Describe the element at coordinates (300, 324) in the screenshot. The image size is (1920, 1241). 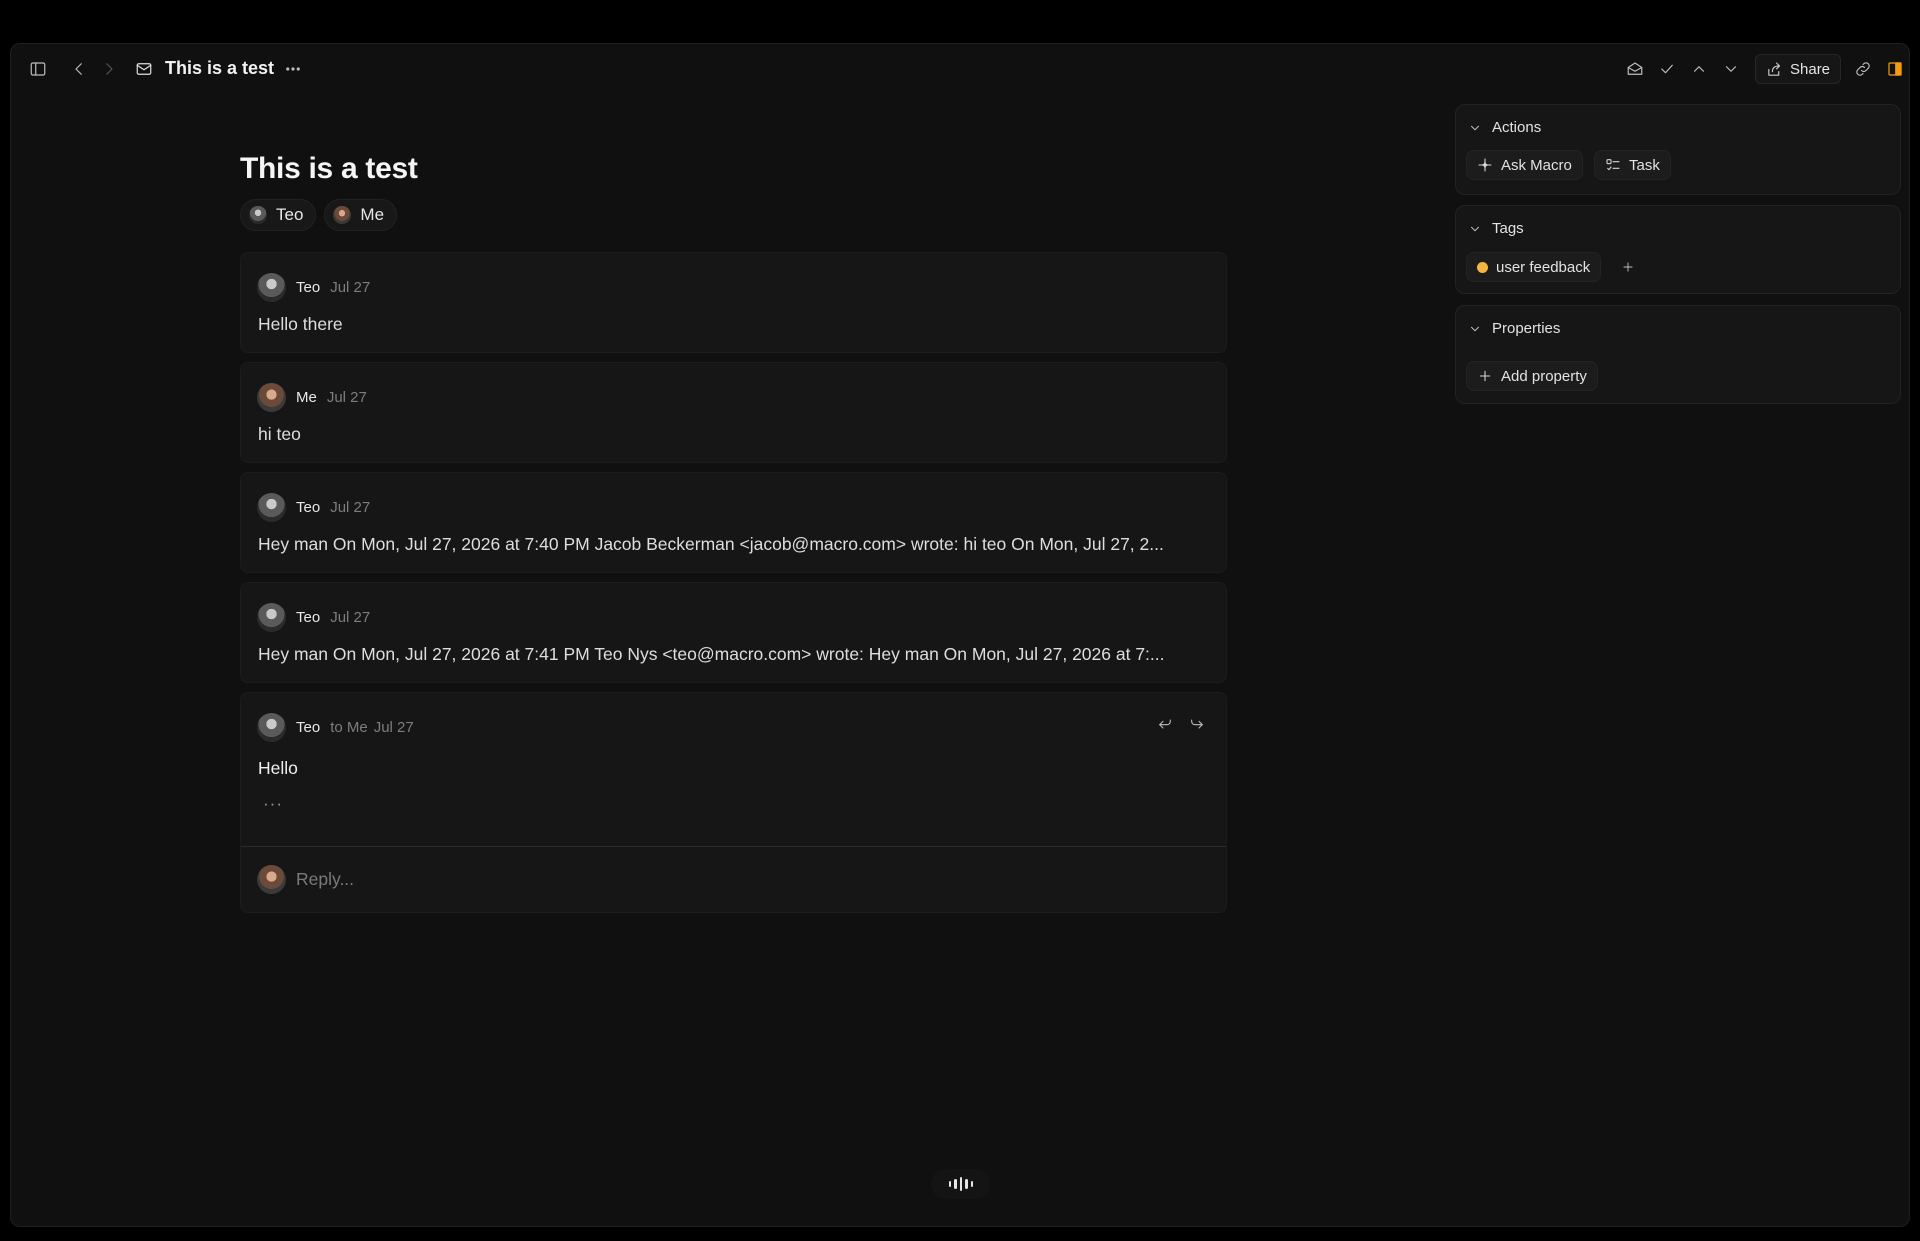
I see `message-body: Hello there` at that location.